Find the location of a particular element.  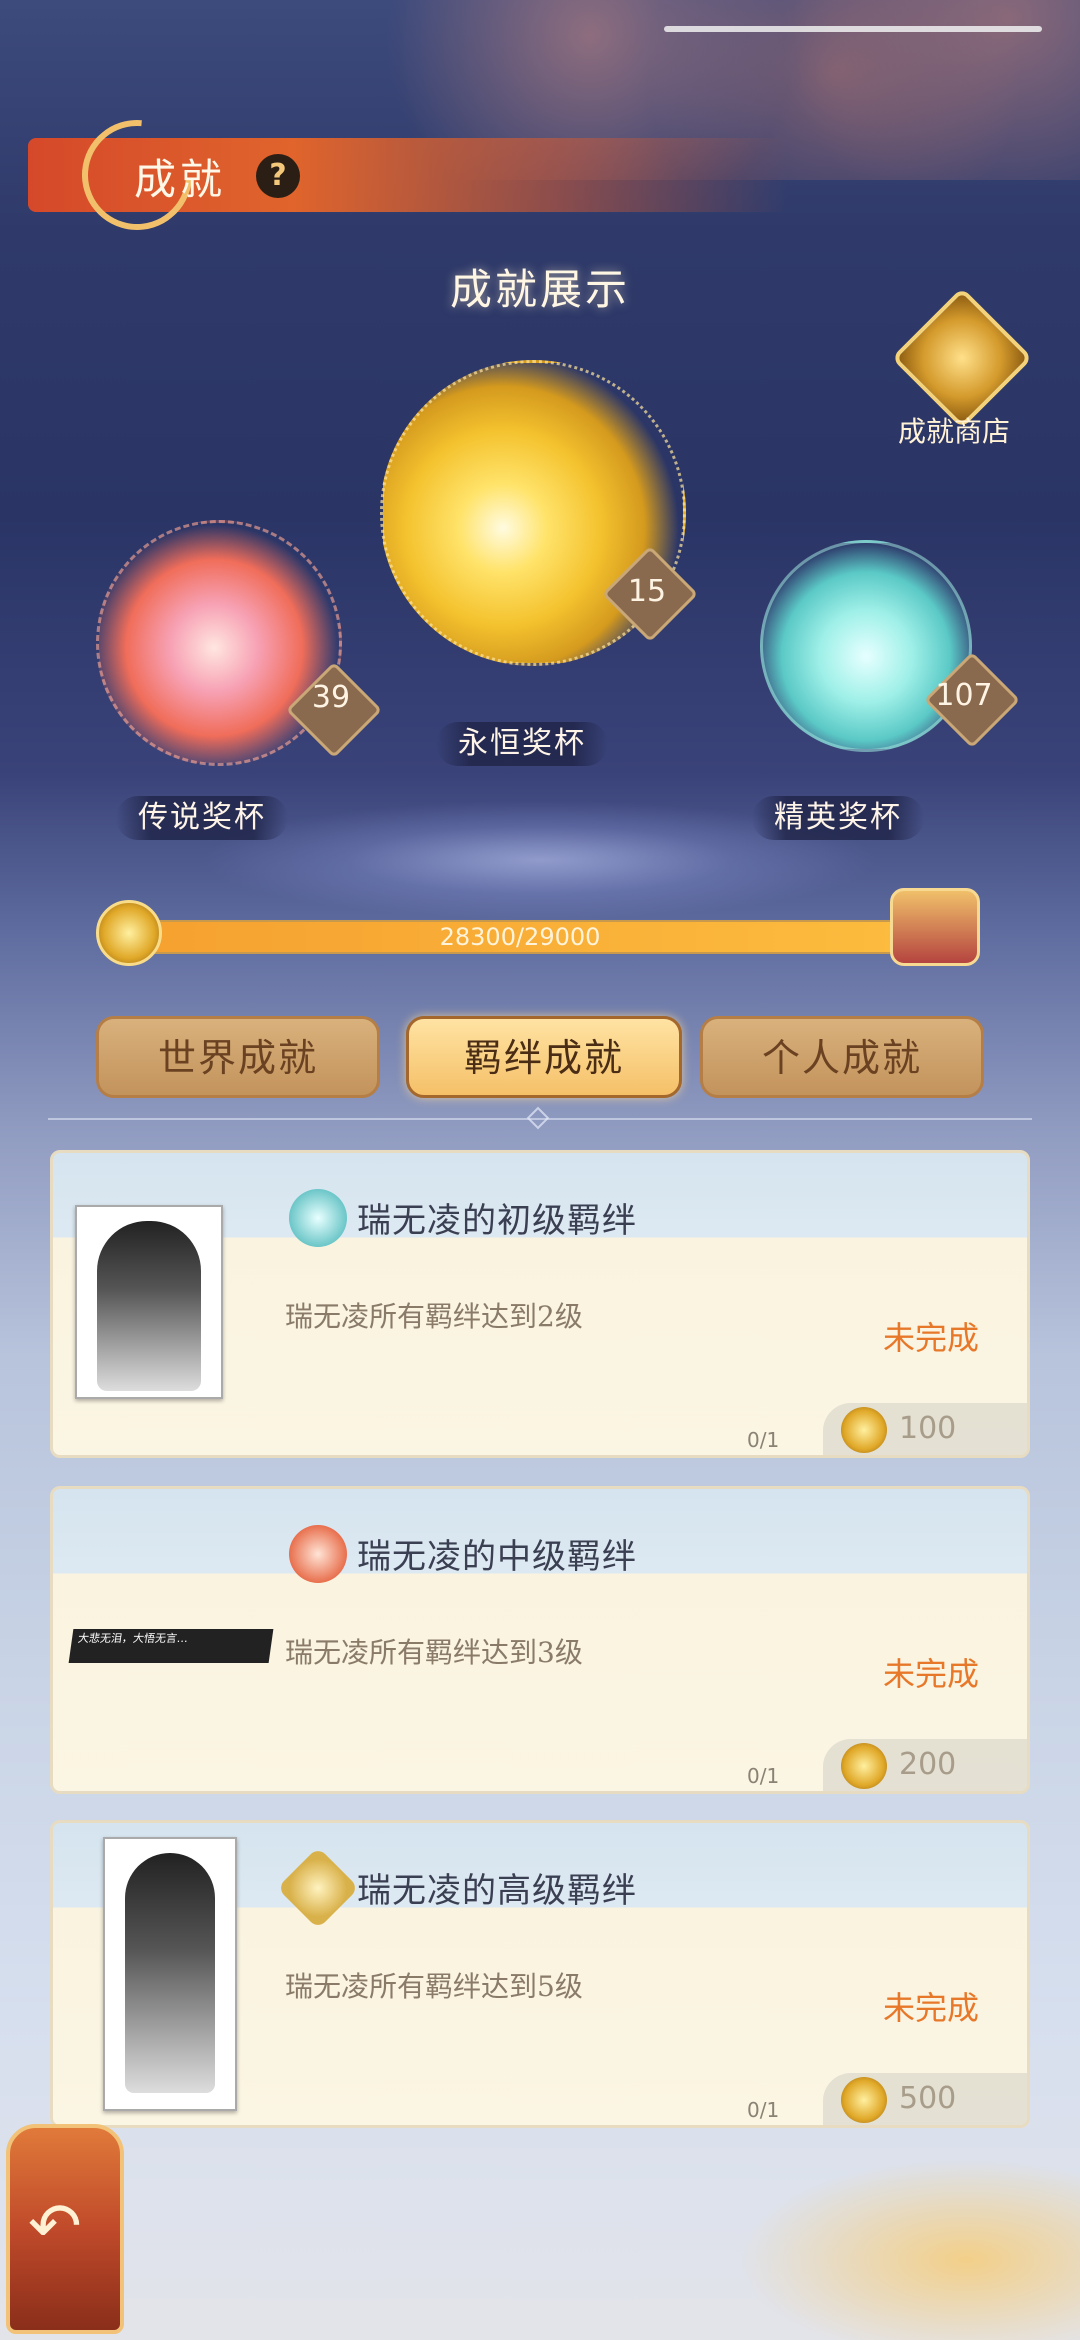

reward-value: 100 is located at coordinates (928, 1428).